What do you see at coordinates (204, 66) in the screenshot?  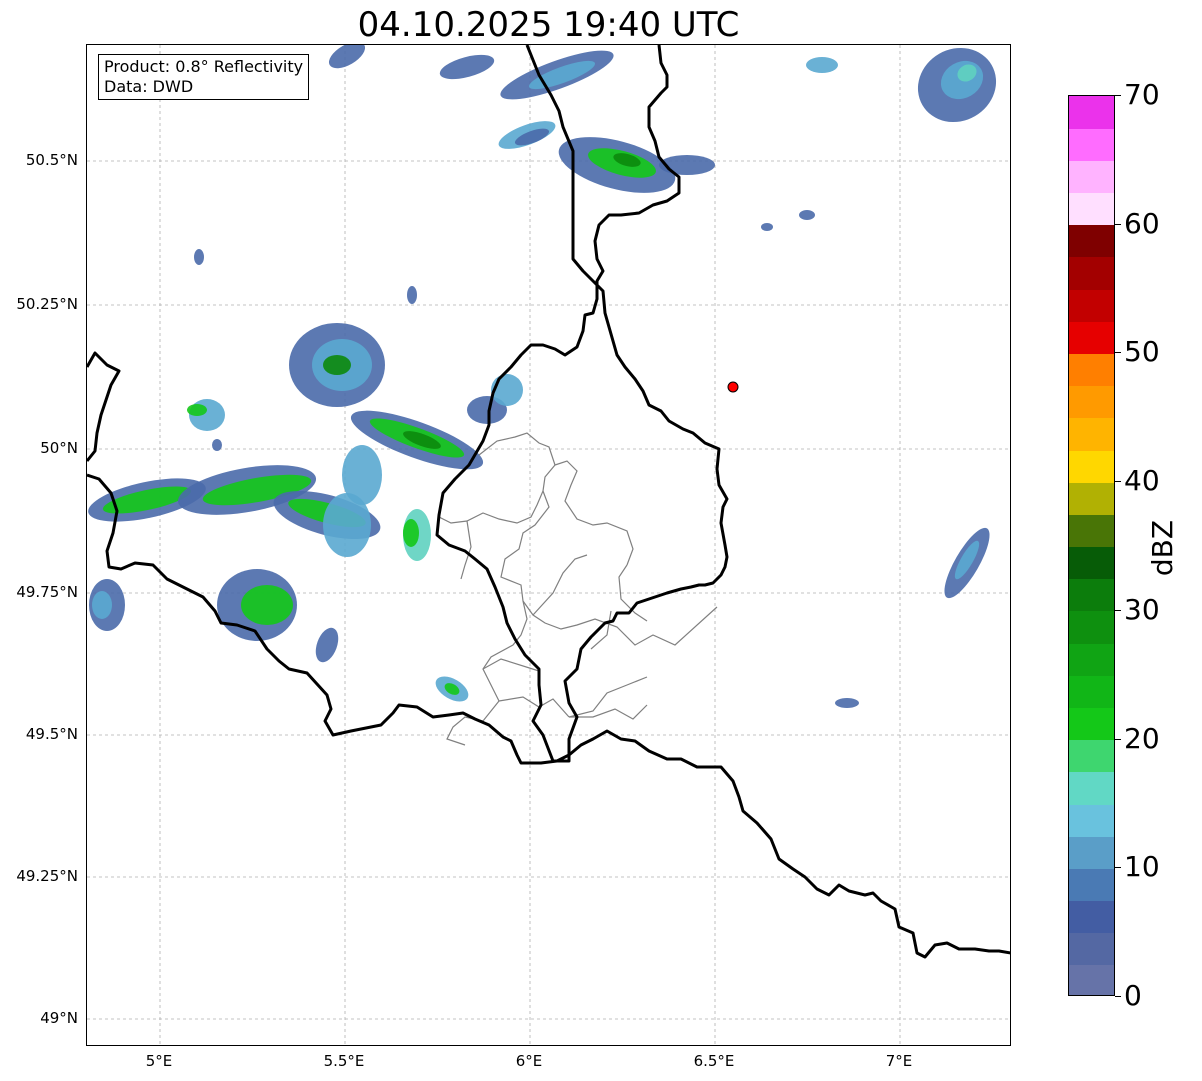 I see `info-product: Product: 0.8° Reflectivity` at bounding box center [204, 66].